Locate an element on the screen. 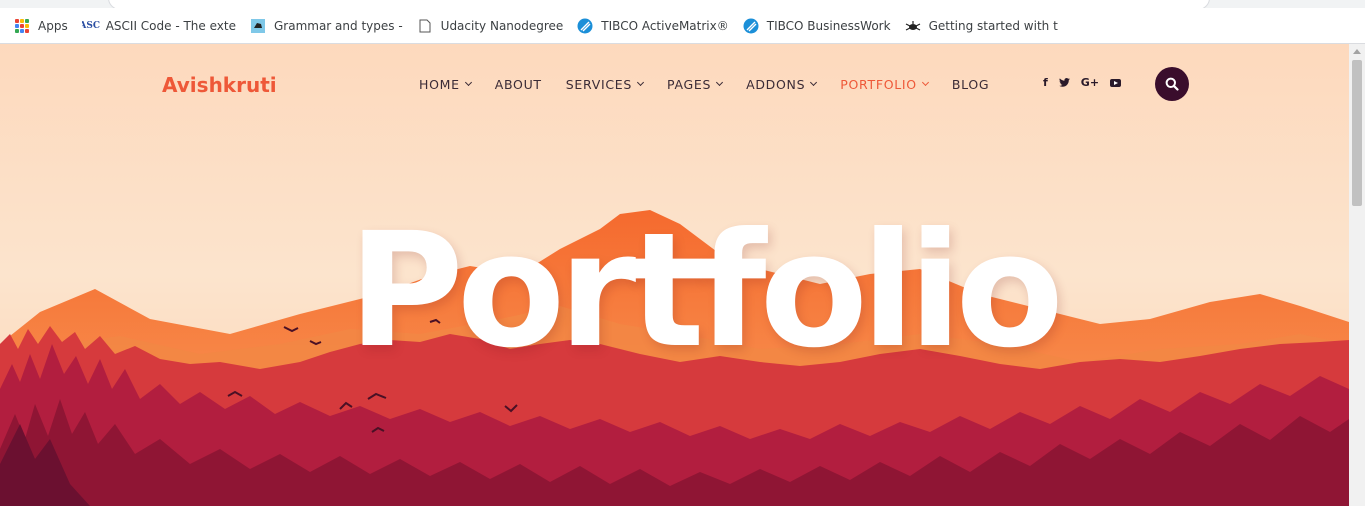 This screenshot has height=506, width=1365. nav-label: BLOG is located at coordinates (970, 84).